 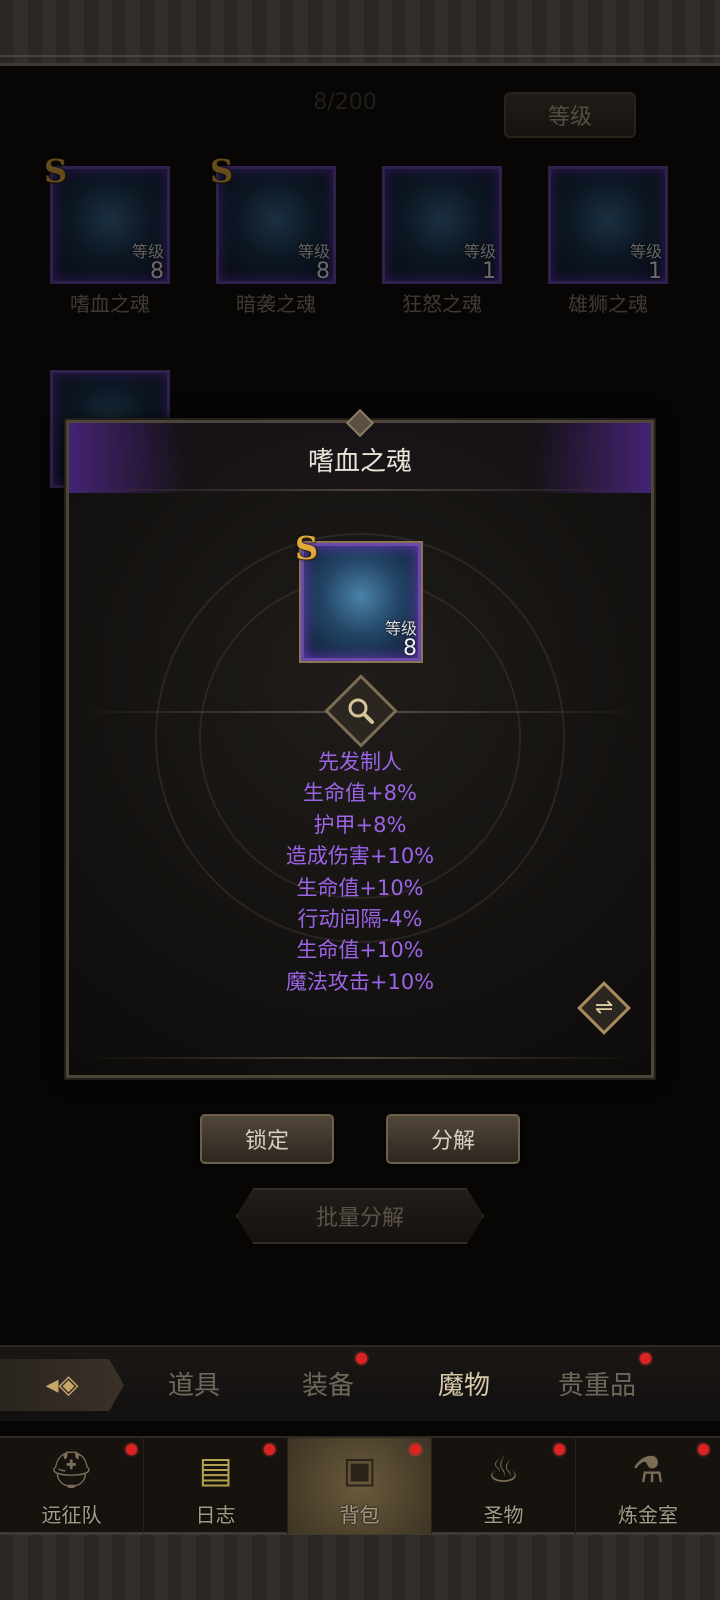 I want to click on selected-monster-slot: S 等级 8, so click(x=358, y=595).